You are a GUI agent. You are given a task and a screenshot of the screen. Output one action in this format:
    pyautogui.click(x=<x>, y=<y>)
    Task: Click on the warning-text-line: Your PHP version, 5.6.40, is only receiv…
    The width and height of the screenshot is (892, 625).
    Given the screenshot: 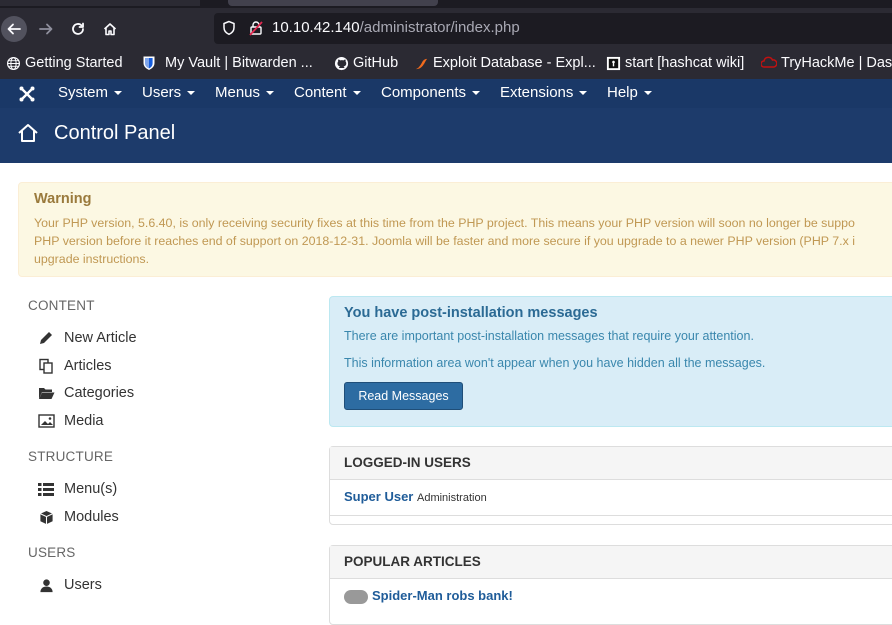 What is the action you would take?
    pyautogui.click(x=444, y=223)
    